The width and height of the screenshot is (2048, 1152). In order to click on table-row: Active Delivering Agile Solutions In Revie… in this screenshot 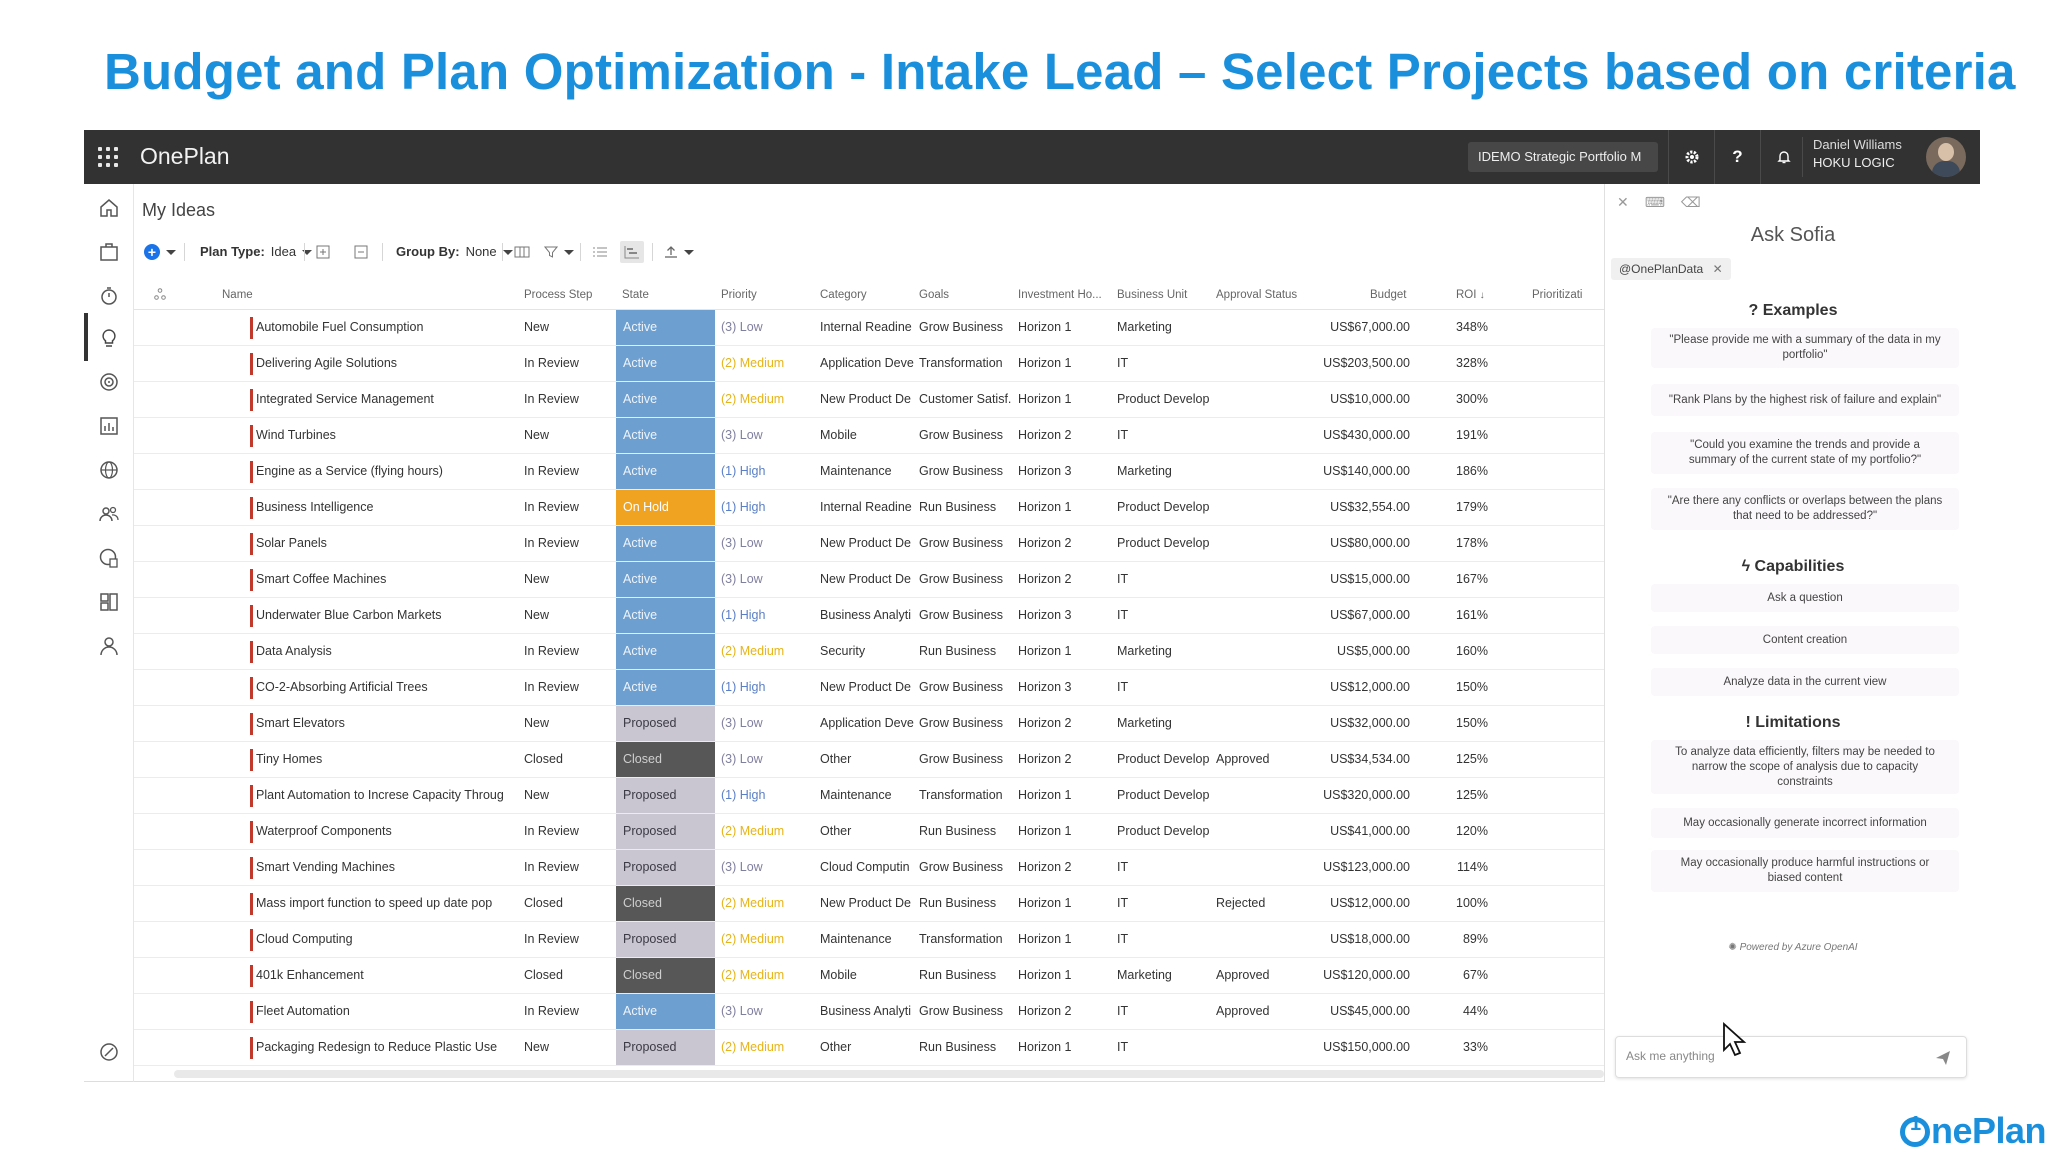, I will do `click(869, 364)`.